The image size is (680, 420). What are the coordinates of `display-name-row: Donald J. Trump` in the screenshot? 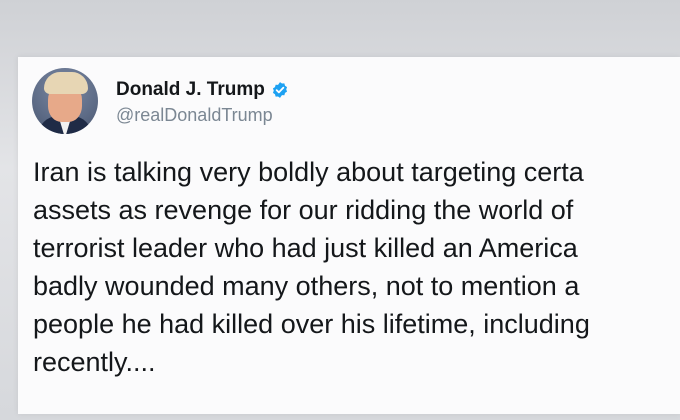 It's located at (202, 90).